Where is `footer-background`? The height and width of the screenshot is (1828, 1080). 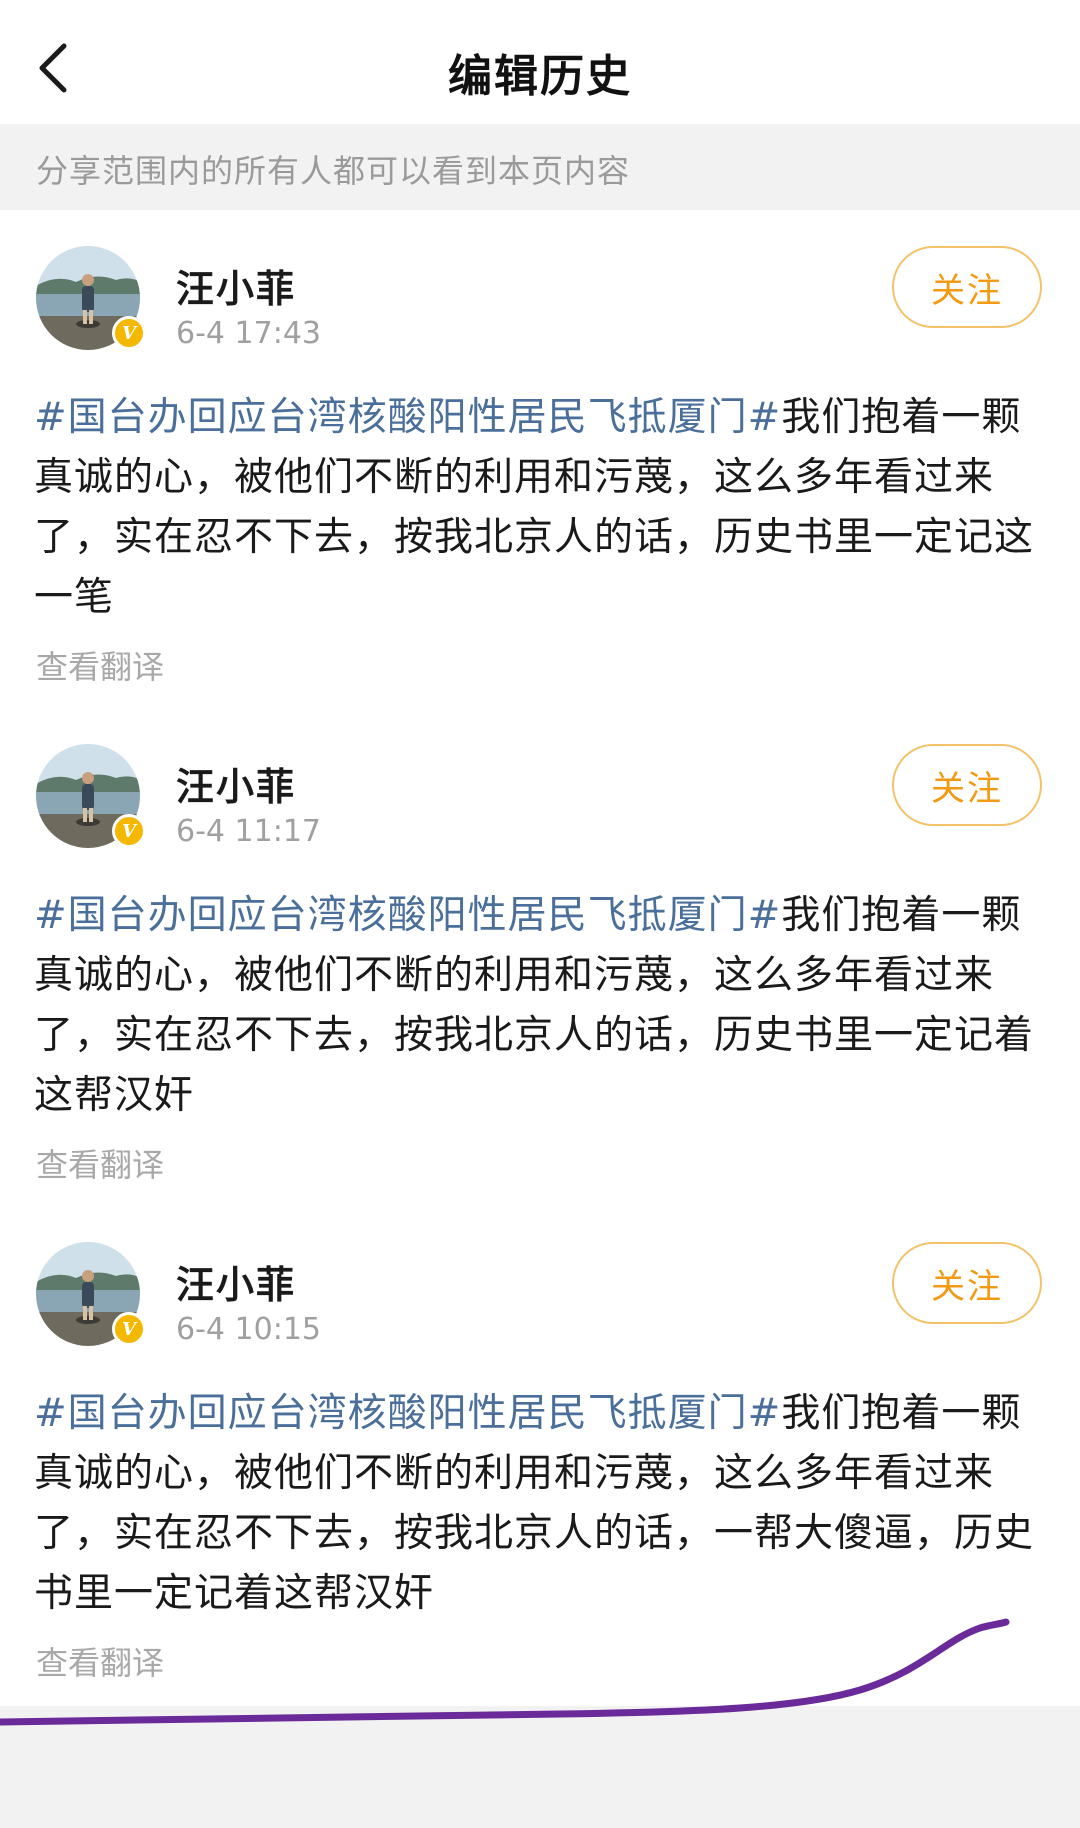 footer-background is located at coordinates (540, 1767).